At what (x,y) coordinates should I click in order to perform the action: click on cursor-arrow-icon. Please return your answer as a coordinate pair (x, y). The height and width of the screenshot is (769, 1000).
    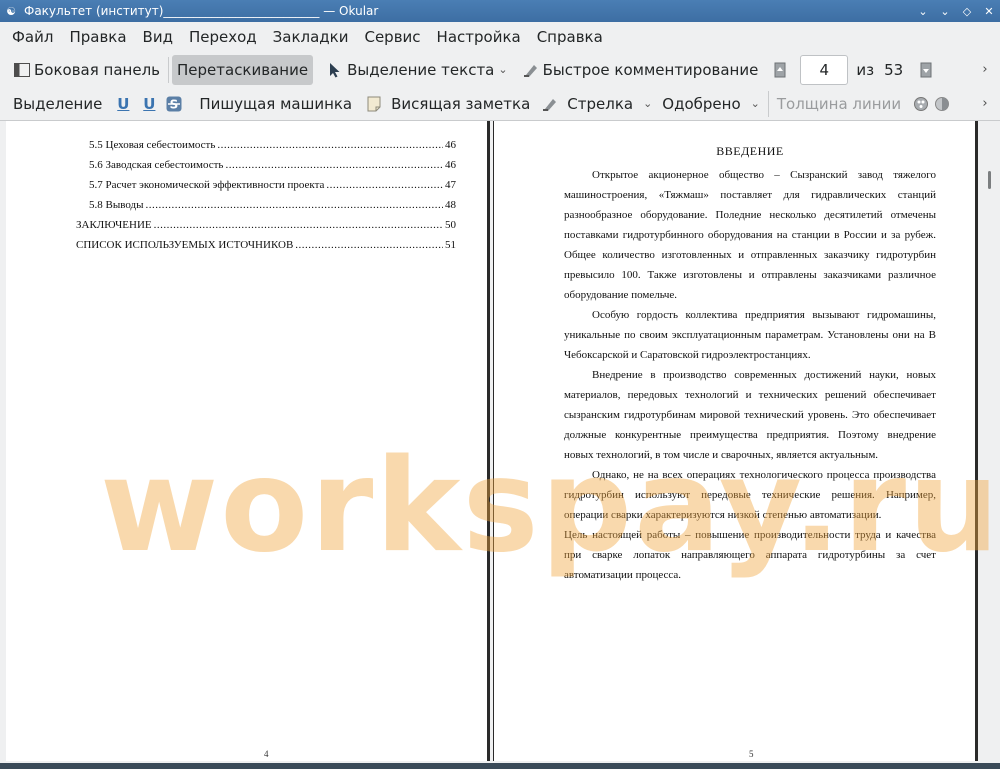
    Looking at the image, I should click on (335, 70).